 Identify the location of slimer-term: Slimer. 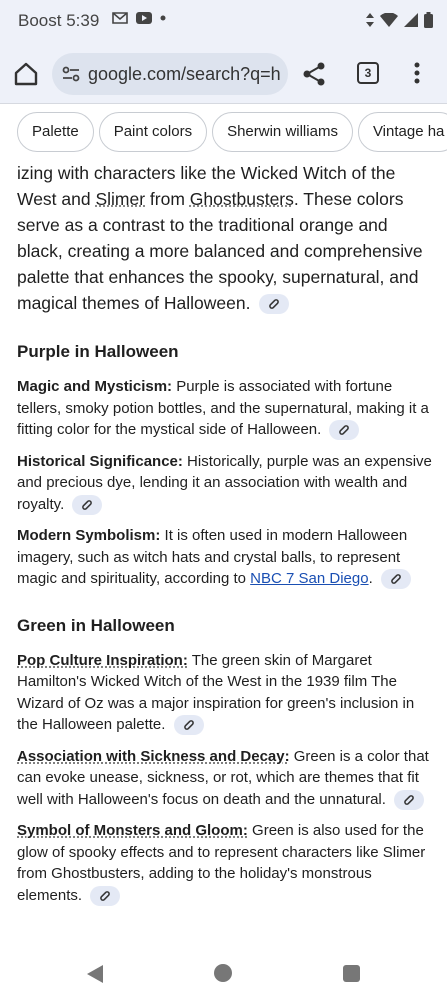
(120, 199).